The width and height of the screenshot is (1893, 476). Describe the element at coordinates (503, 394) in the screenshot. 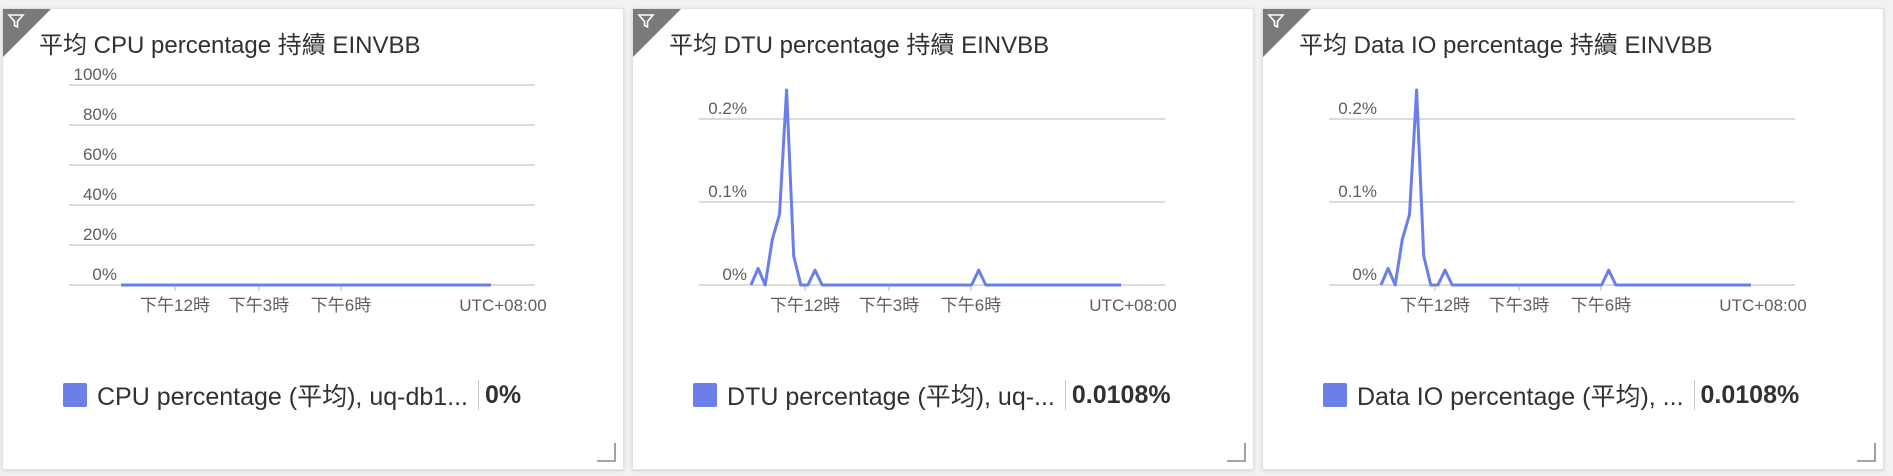

I see `legend-value: 0%` at that location.